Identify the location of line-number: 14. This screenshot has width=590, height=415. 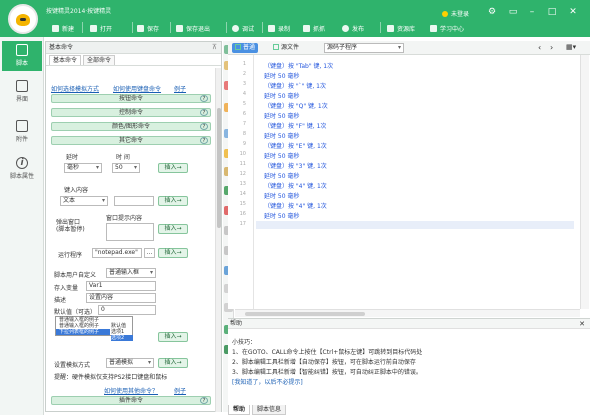
(242, 194).